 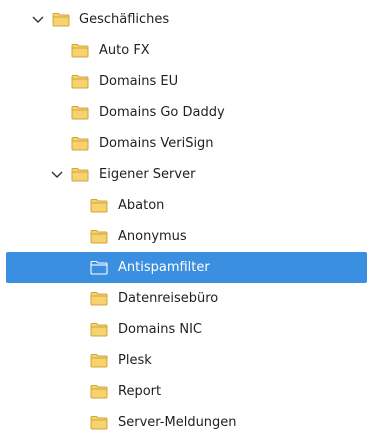 What do you see at coordinates (160, 329) in the screenshot?
I see `tree-item-label: Domains NIC` at bounding box center [160, 329].